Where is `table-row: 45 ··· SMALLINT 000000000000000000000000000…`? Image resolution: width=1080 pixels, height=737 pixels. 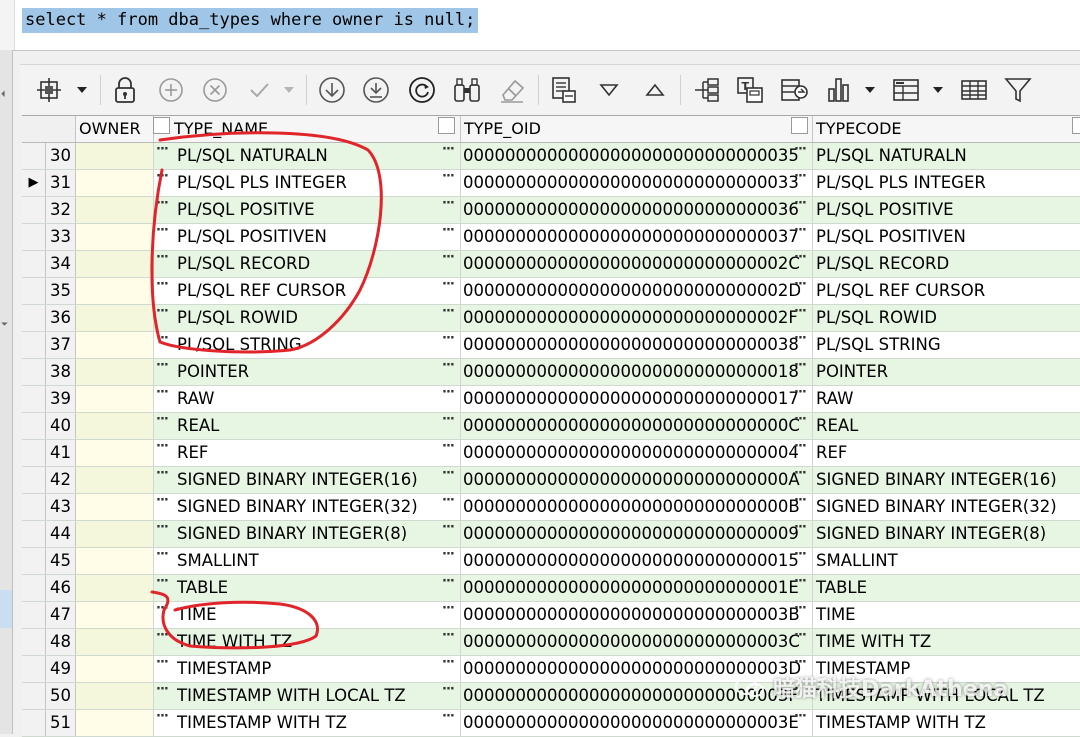
table-row: 45 ··· SMALLINT 000000000000000000000000000… is located at coordinates (551, 561).